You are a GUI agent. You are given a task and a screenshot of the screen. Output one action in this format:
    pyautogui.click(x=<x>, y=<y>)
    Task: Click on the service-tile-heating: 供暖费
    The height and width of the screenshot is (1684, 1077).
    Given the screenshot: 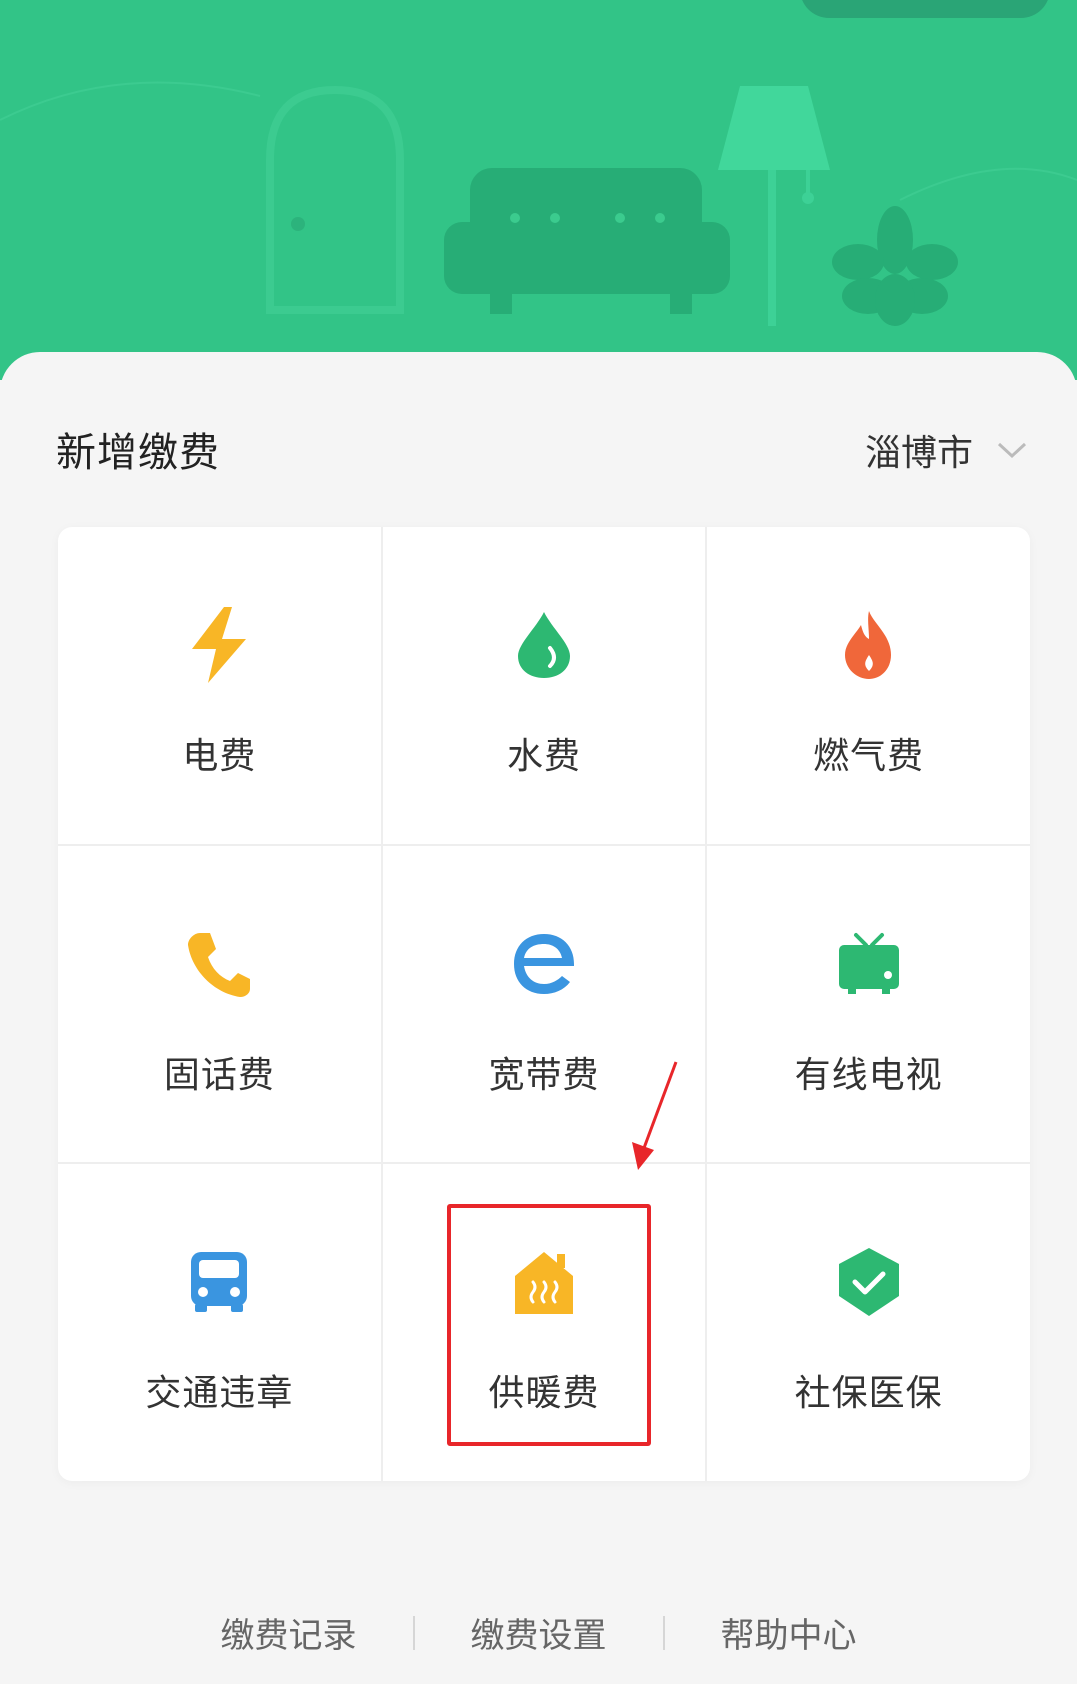 What is the action you would take?
    pyautogui.click(x=544, y=1322)
    